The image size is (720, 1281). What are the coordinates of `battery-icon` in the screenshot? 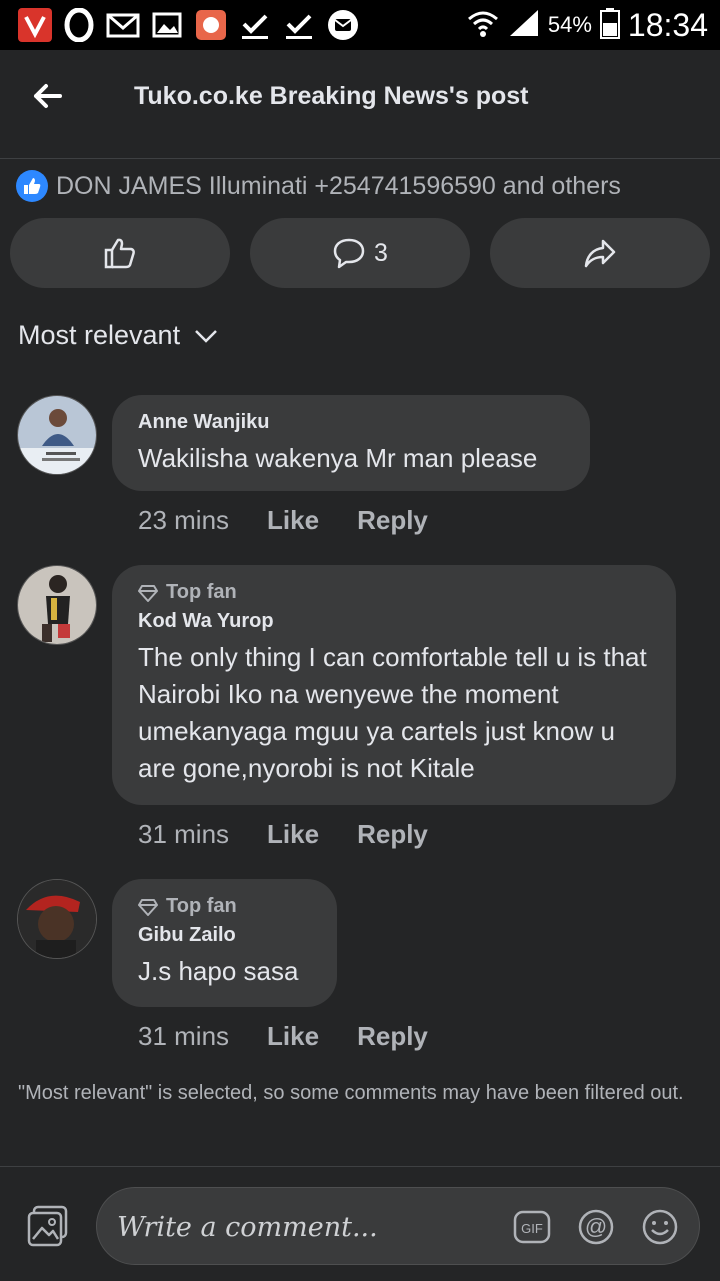 It's located at (609, 25).